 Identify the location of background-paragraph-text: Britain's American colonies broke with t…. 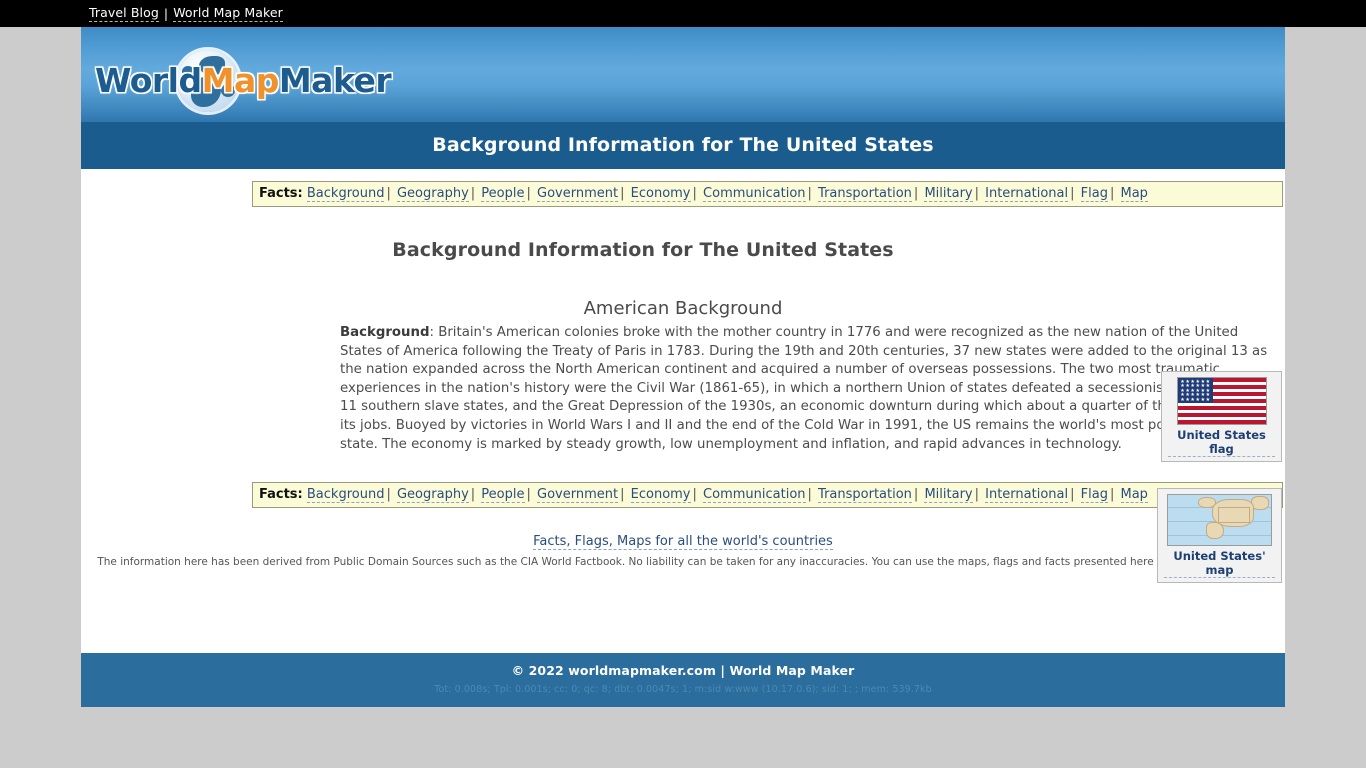
(809, 388).